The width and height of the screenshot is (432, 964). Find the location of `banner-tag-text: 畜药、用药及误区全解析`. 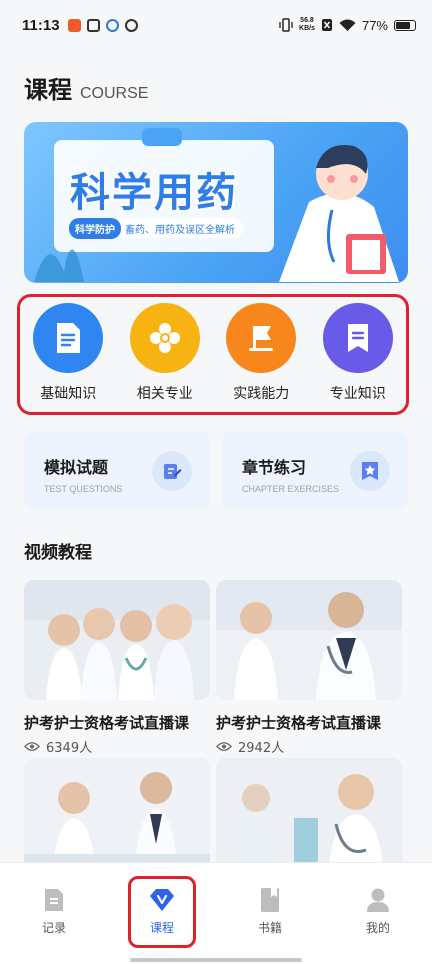

banner-tag-text: 畜药、用药及误区全解析 is located at coordinates (180, 230).